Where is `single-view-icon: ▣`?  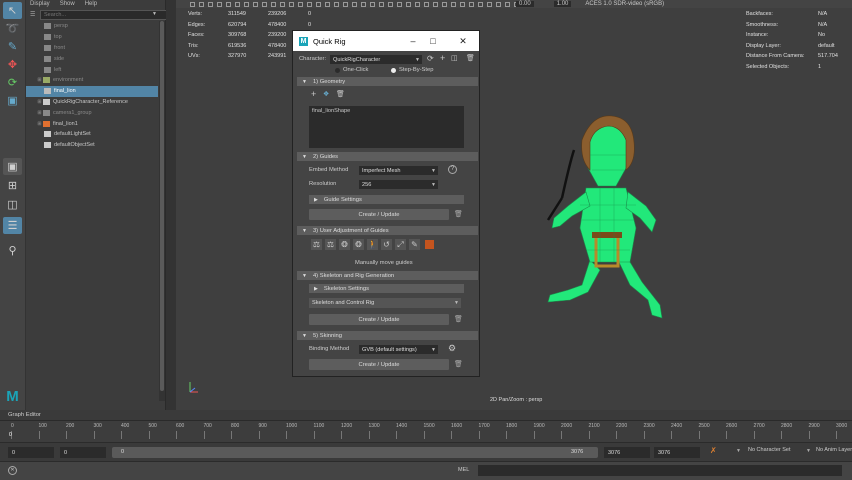 single-view-icon: ▣ is located at coordinates (12, 166).